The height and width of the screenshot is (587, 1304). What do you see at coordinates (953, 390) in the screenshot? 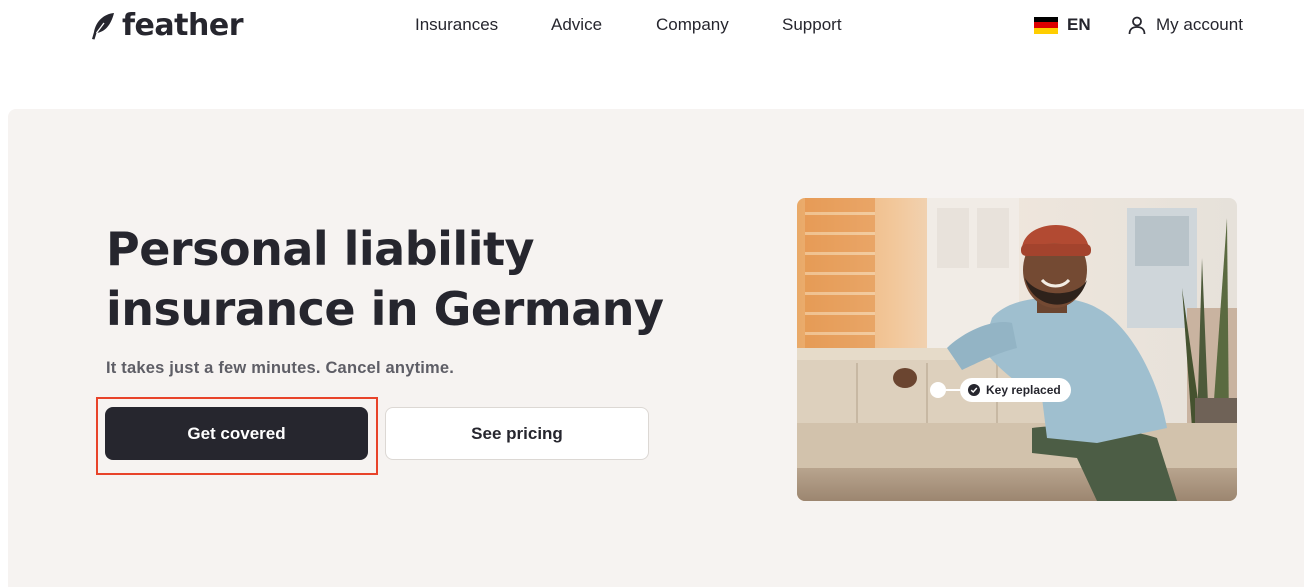
I see `tag-connector` at bounding box center [953, 390].